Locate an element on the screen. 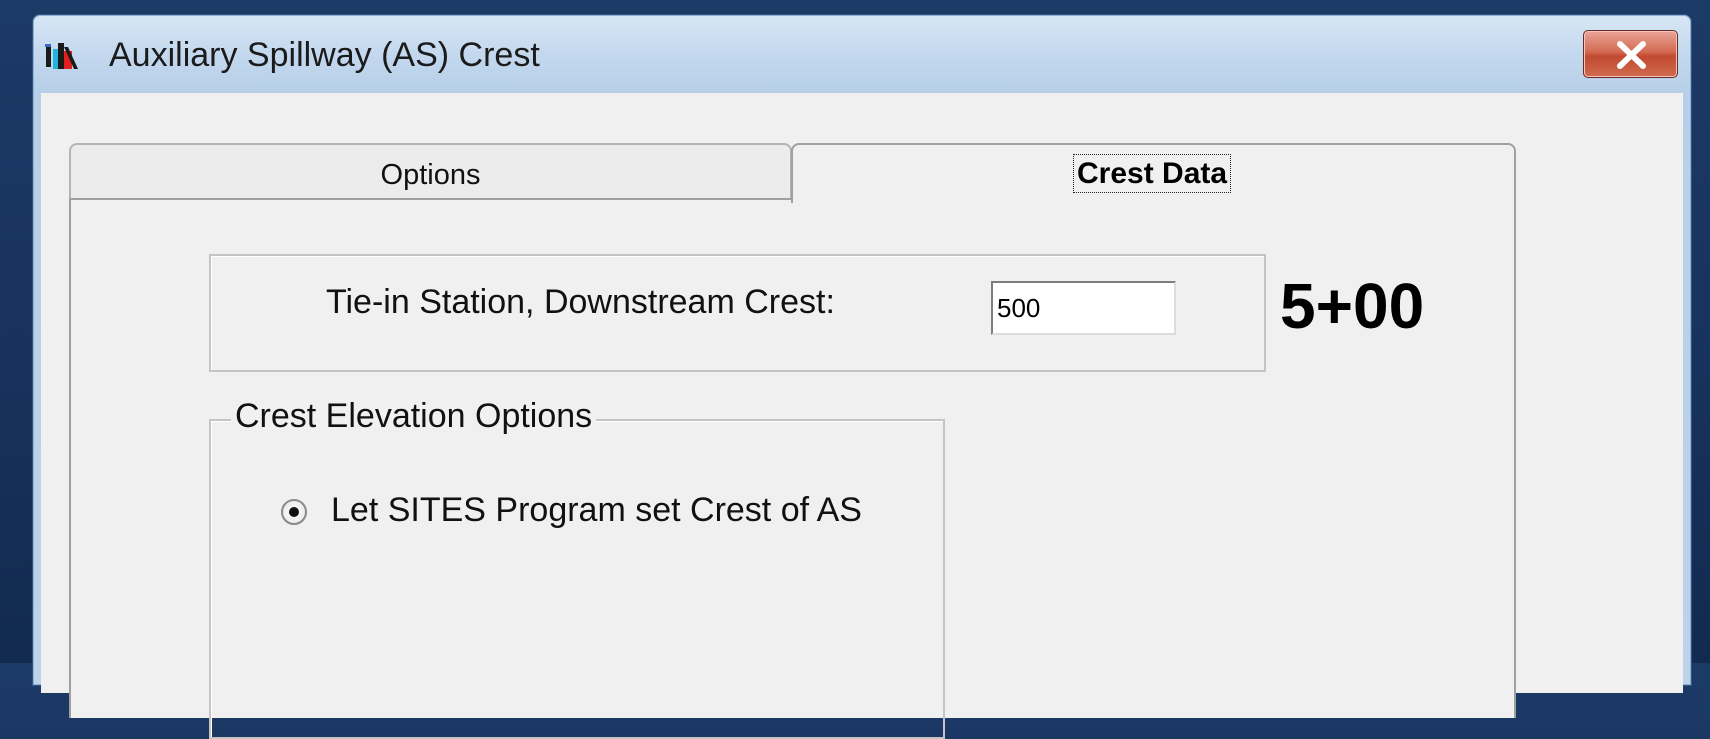 The width and height of the screenshot is (1710, 739). tie-in-station-label: Tie-in Station, Downstream Crest: is located at coordinates (580, 302).